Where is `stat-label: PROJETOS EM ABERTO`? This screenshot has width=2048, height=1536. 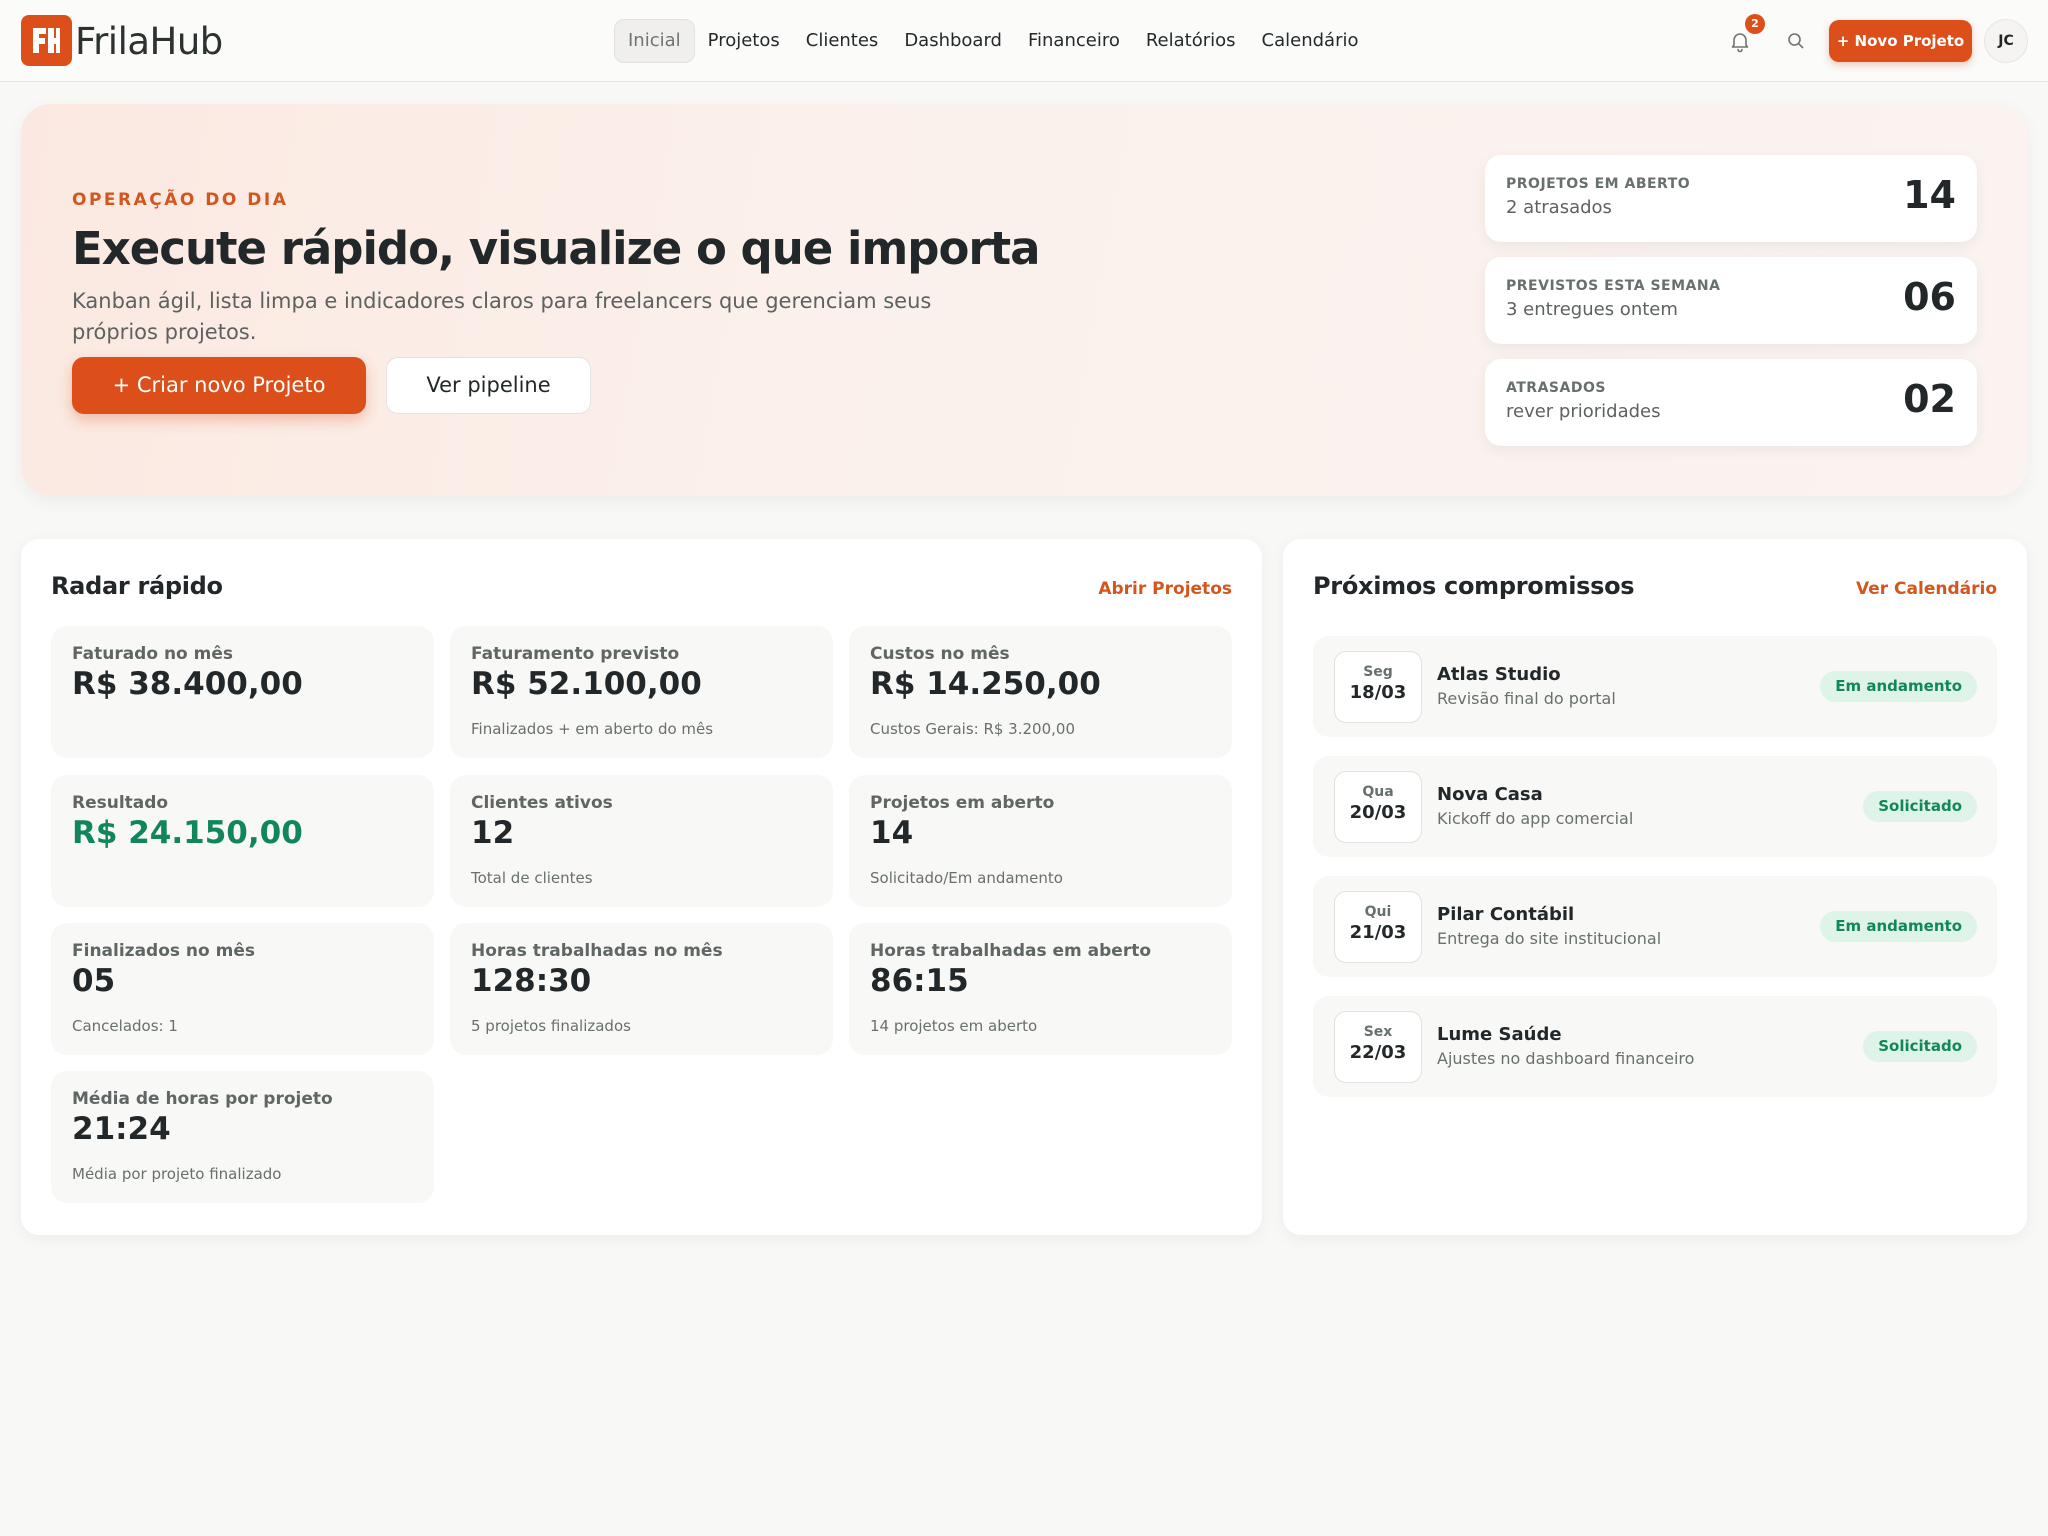 stat-label: PROJETOS EM ABERTO is located at coordinates (1598, 184).